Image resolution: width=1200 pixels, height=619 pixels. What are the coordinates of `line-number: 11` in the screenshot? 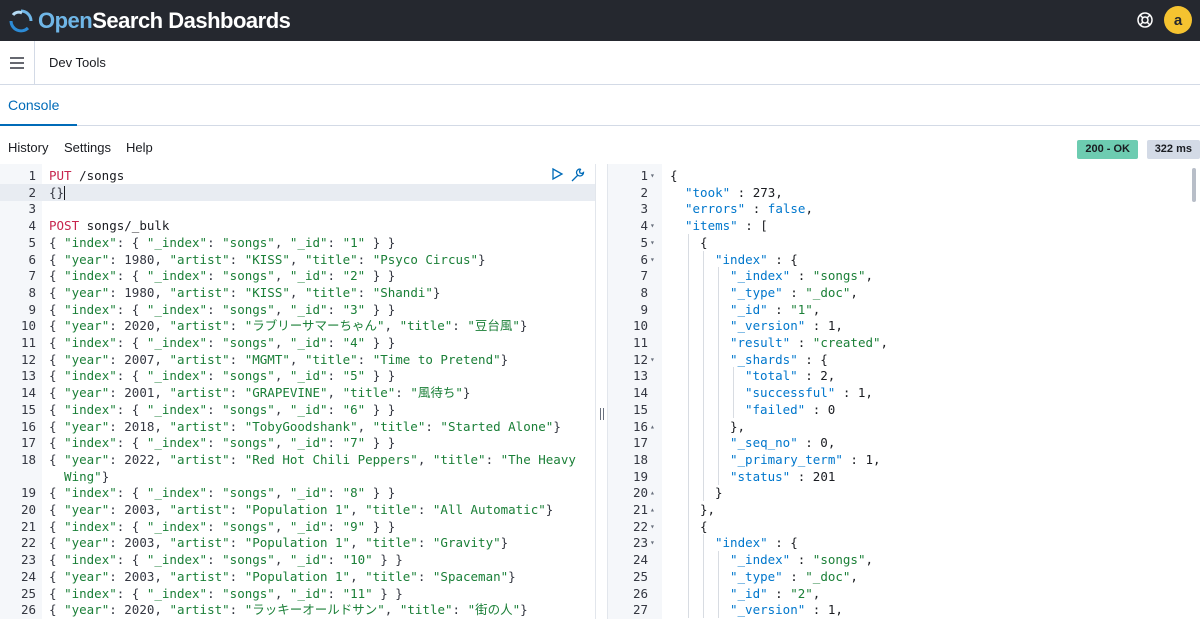 It's located at (640, 342).